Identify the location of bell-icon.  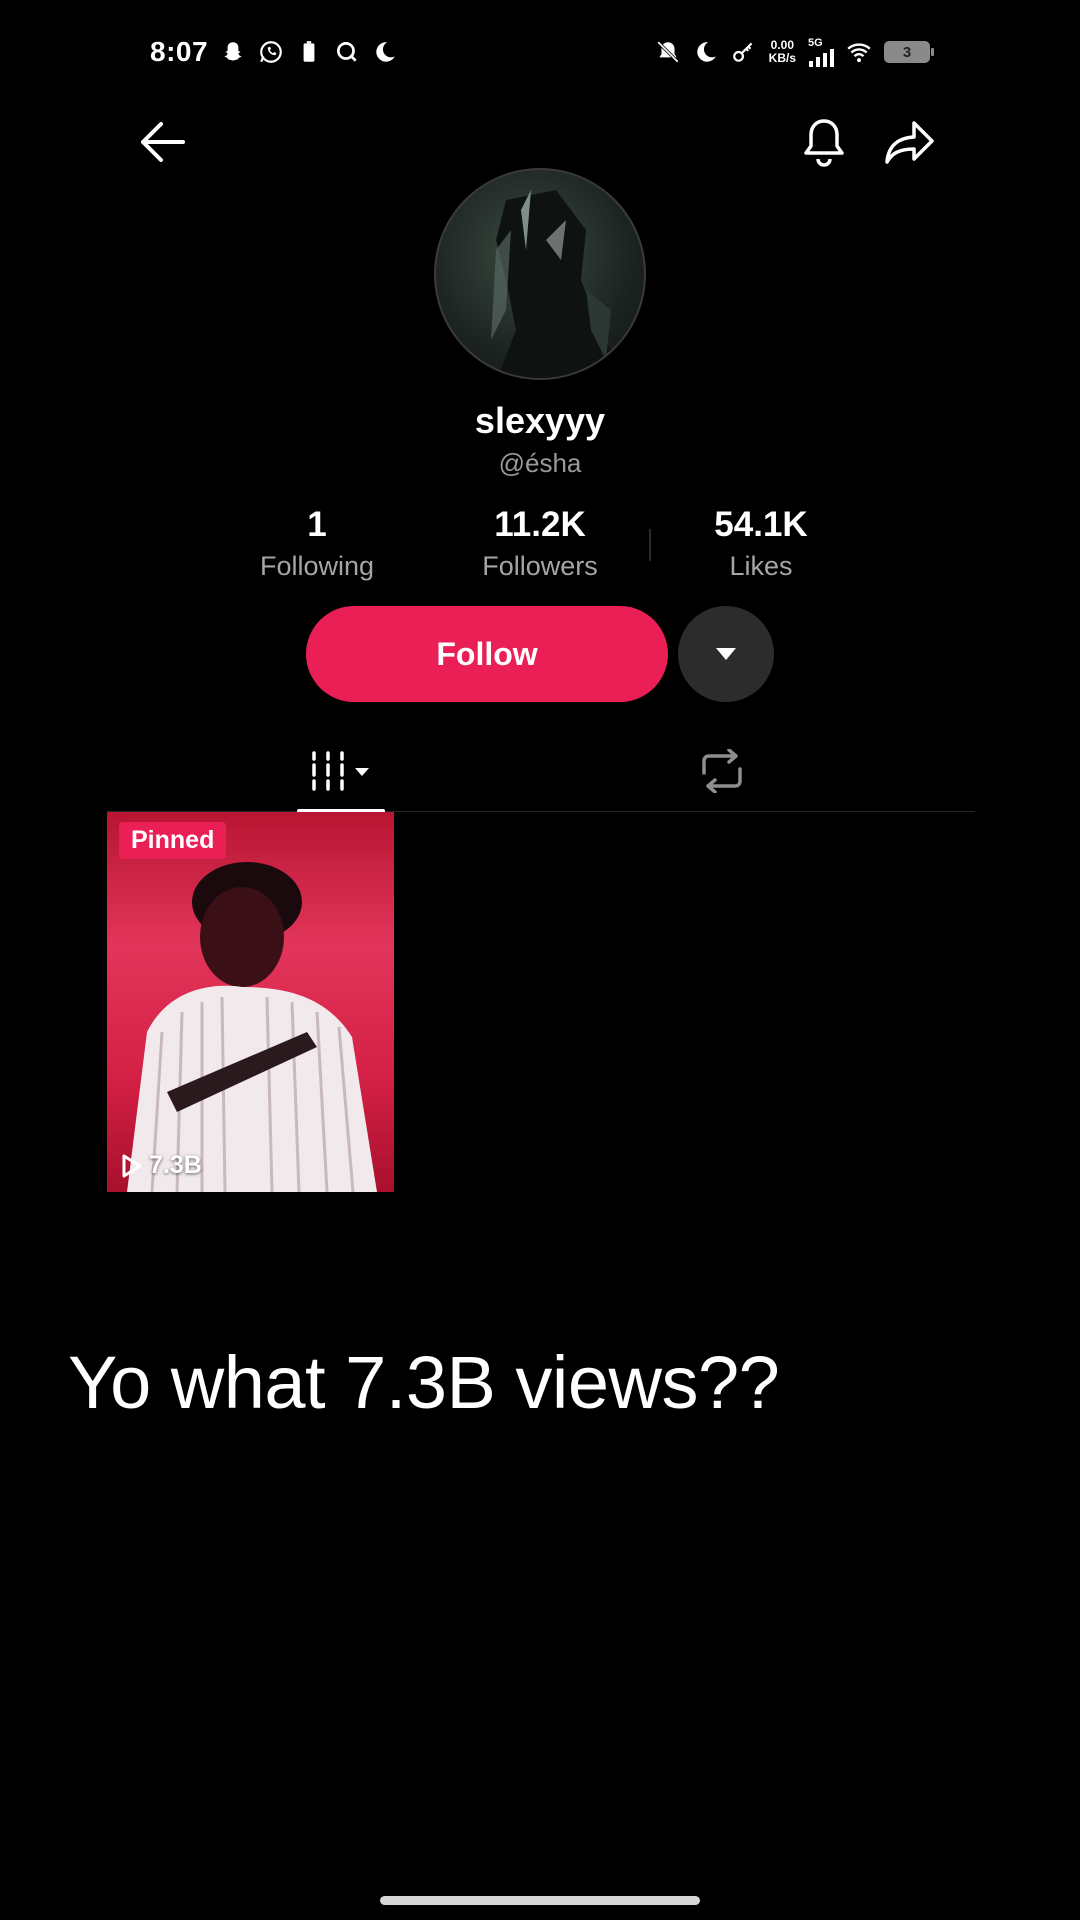
(824, 143).